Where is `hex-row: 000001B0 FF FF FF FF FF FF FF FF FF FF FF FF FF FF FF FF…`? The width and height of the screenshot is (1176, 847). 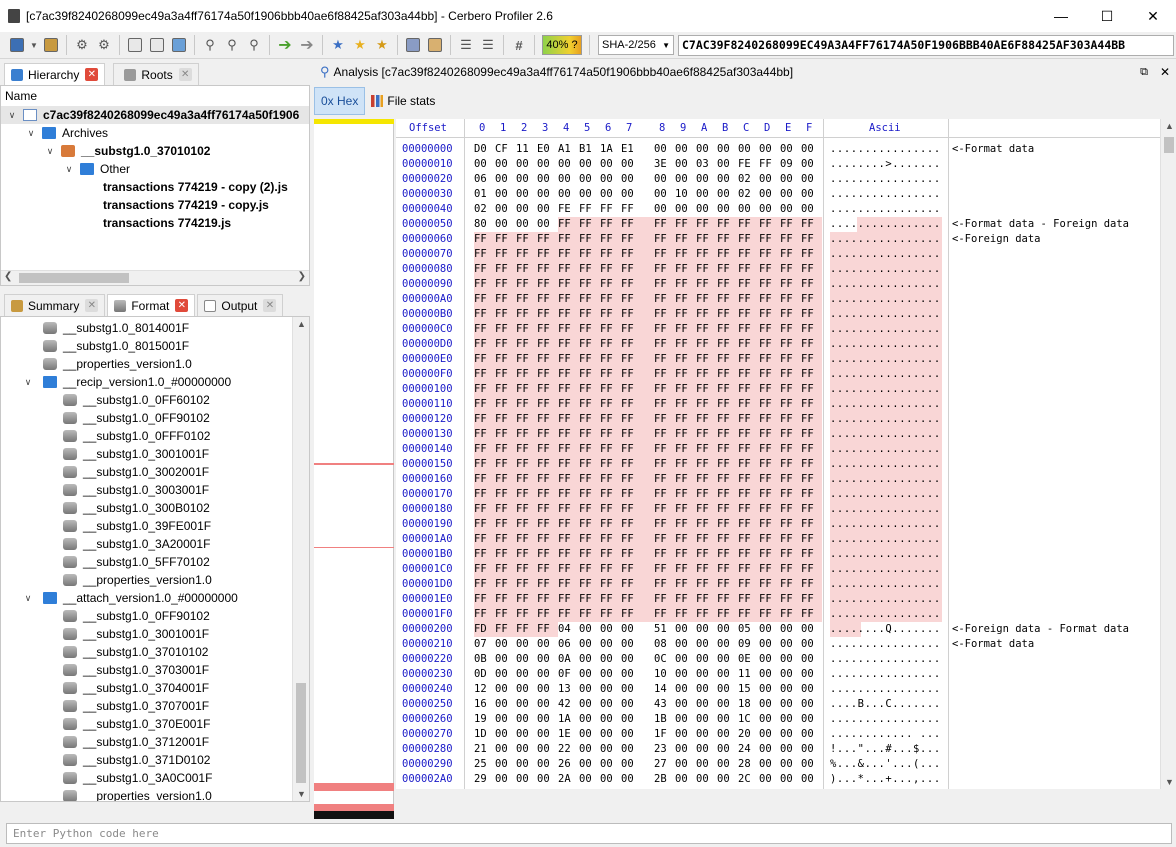 hex-row: 000001B0 FF FF FF FF FF FF FF FF FF FF FF FF FF FF FF FF… is located at coordinates (778, 554).